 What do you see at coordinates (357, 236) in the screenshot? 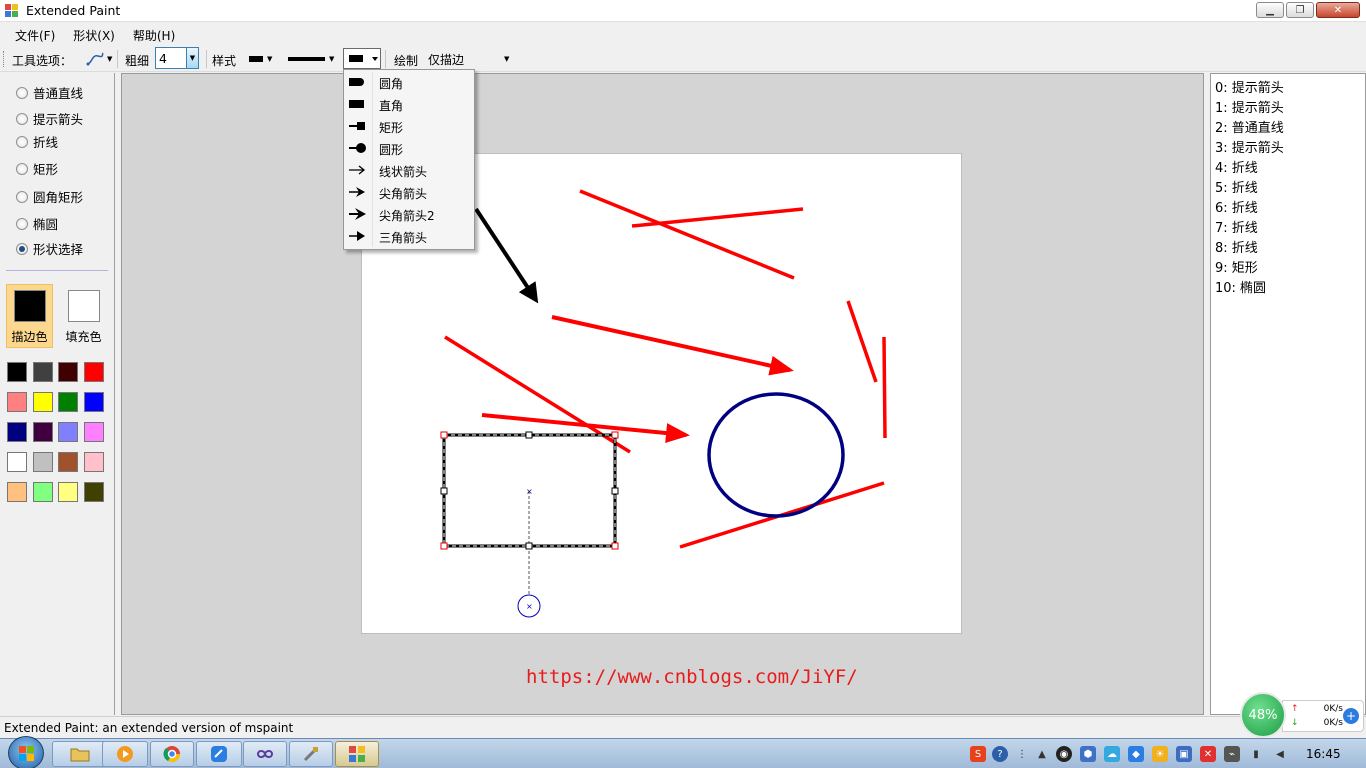
I see `triangle-arrow-icon` at bounding box center [357, 236].